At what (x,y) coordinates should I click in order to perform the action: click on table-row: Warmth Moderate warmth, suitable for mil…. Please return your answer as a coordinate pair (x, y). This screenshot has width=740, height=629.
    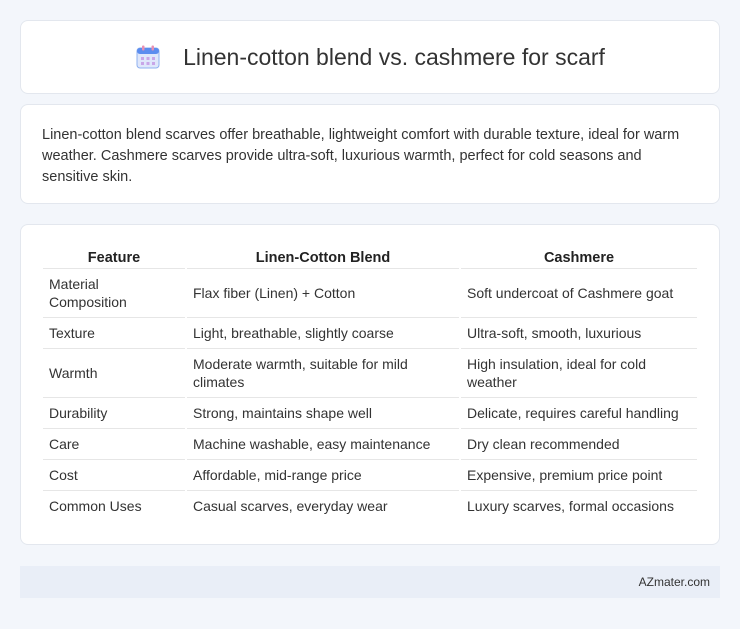
    Looking at the image, I should click on (370, 373).